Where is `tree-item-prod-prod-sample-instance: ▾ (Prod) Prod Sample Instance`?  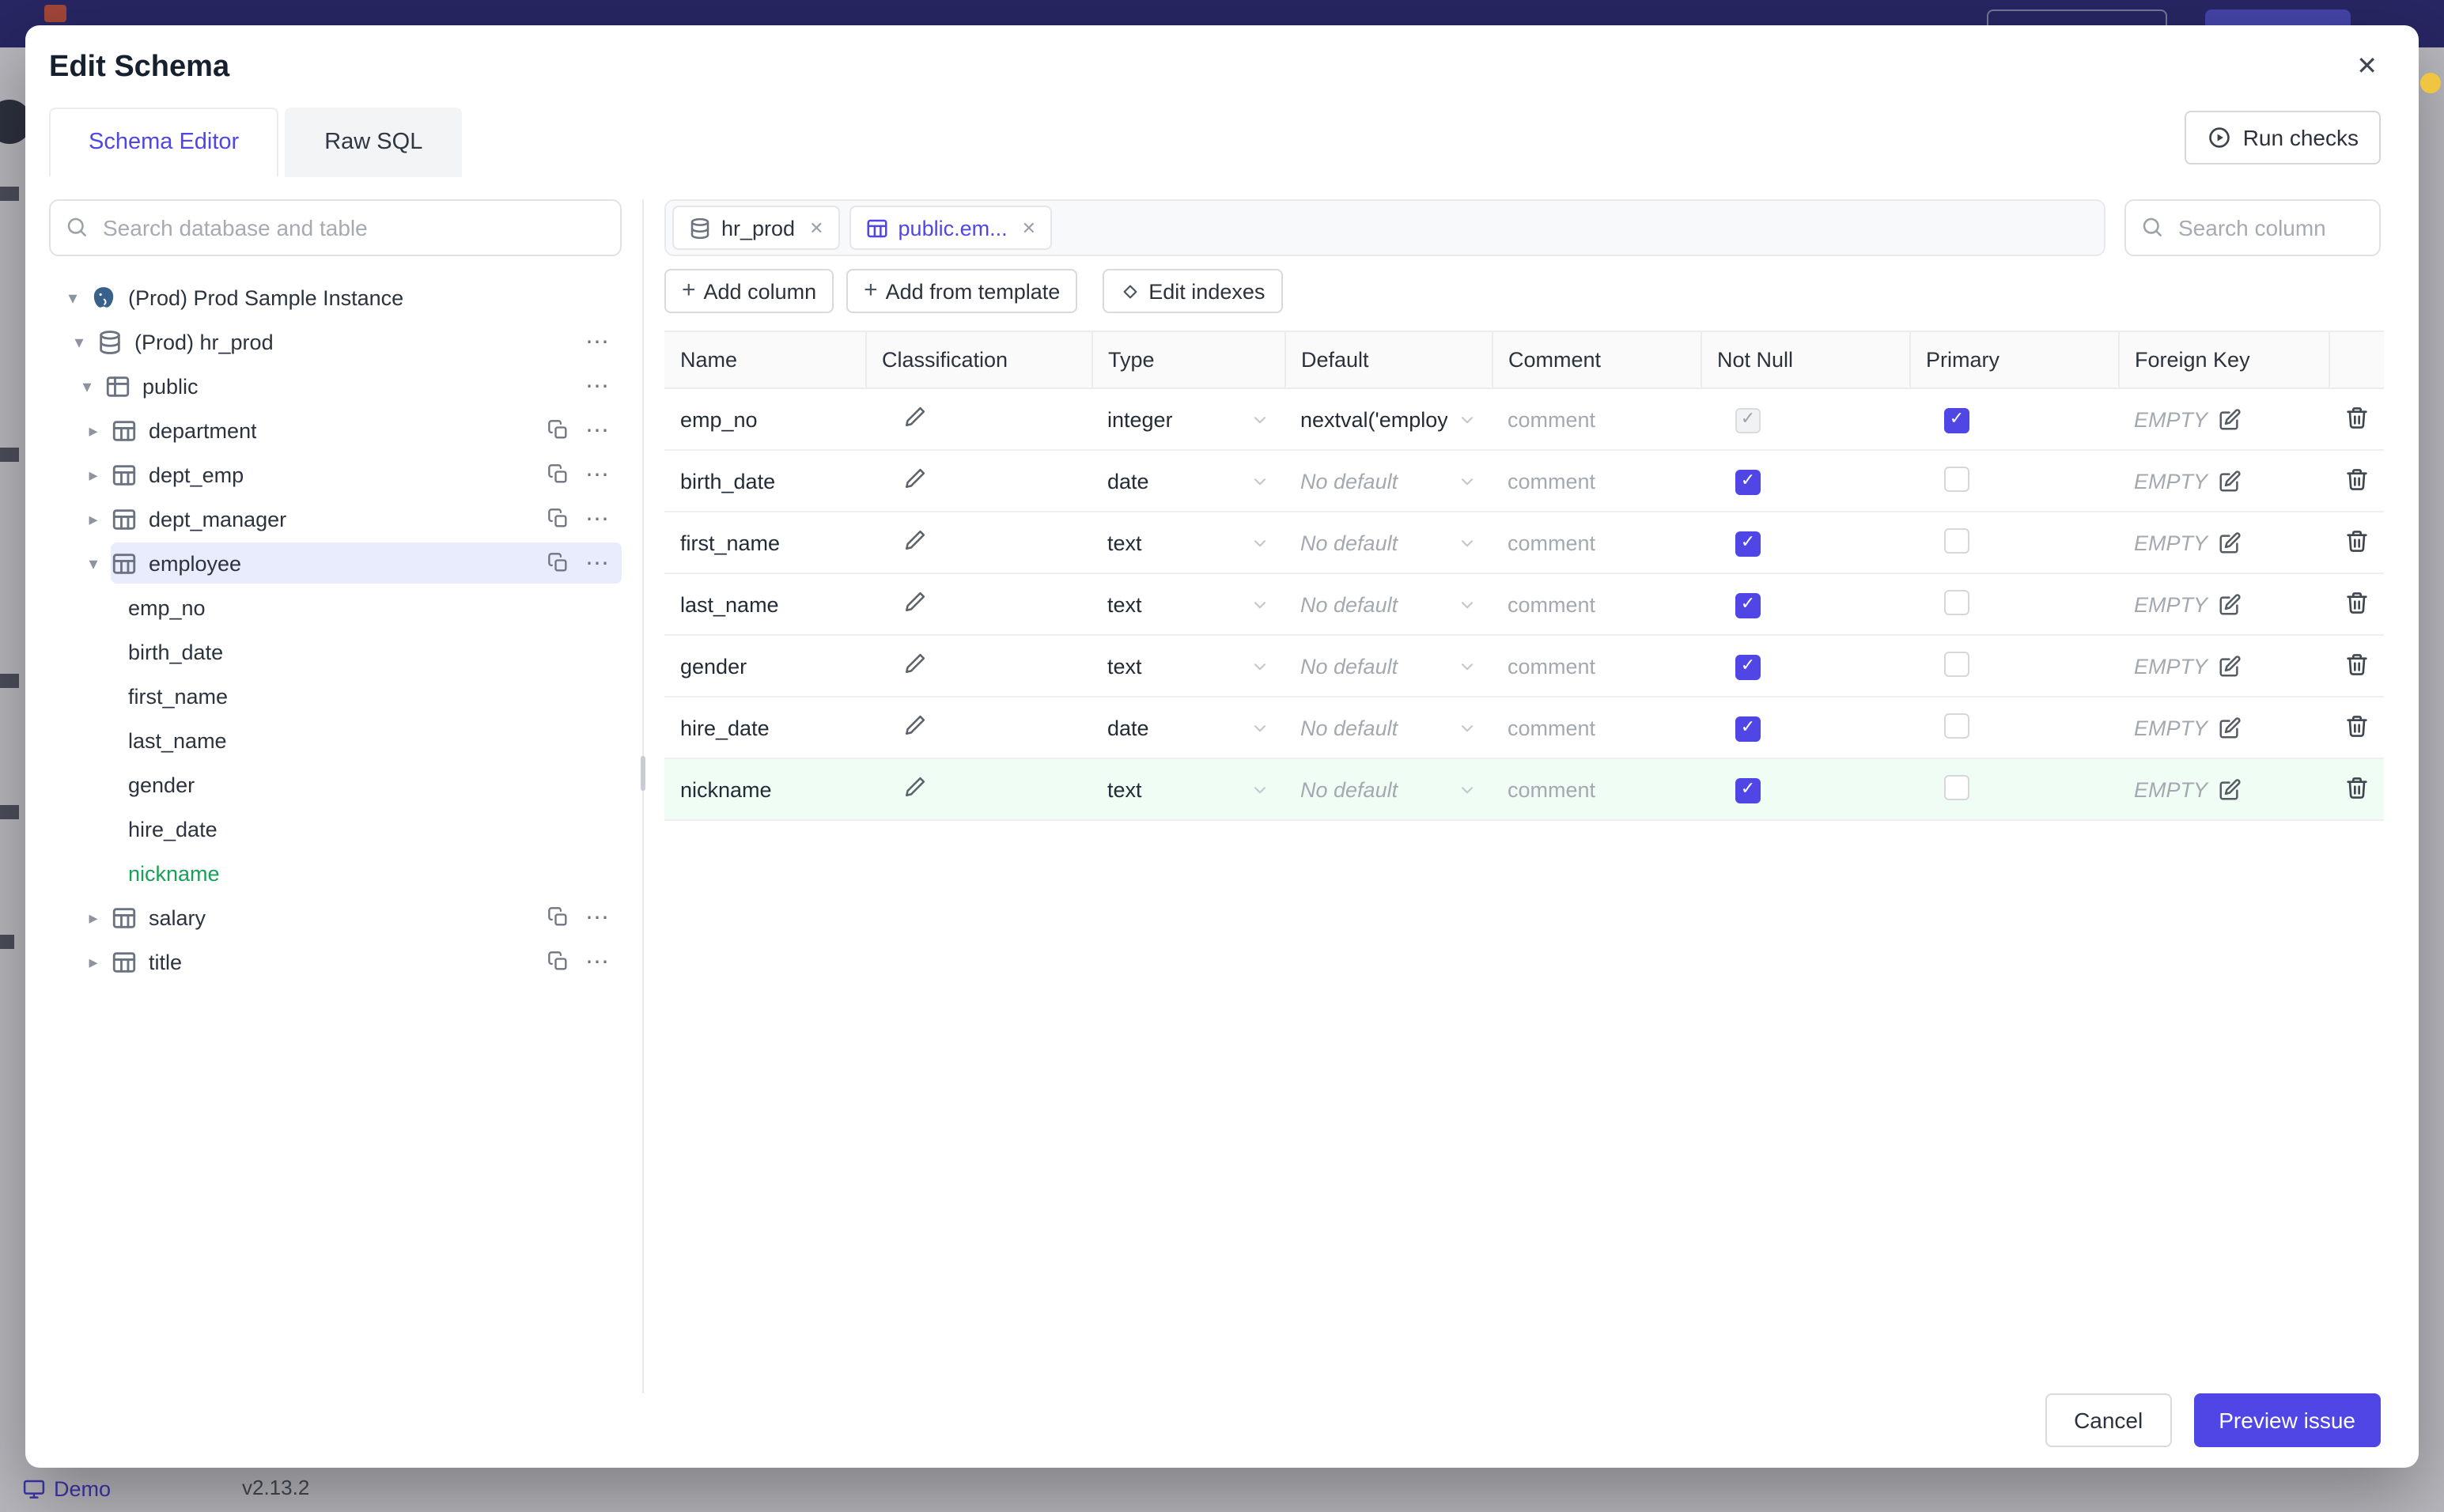 tree-item-prod-prod-sample-instance: ▾ (Prod) Prod Sample Instance is located at coordinates (335, 297).